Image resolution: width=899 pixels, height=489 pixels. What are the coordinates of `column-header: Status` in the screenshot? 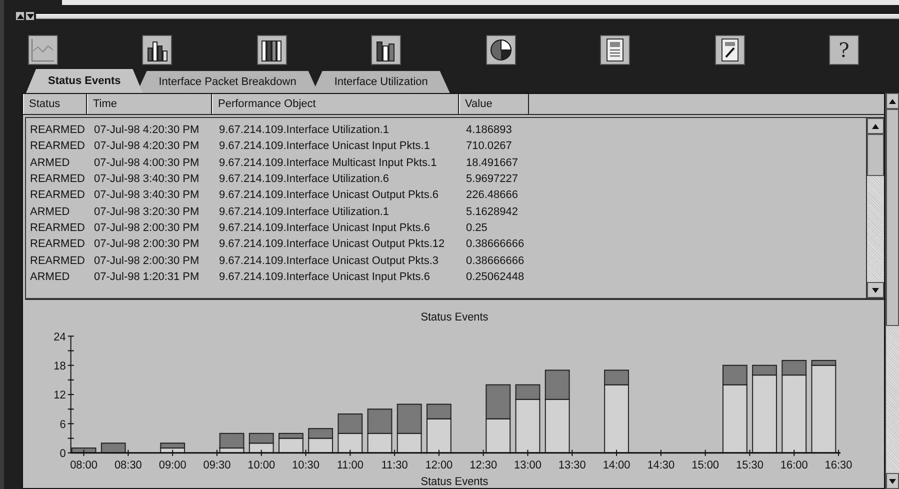 It's located at (55, 104).